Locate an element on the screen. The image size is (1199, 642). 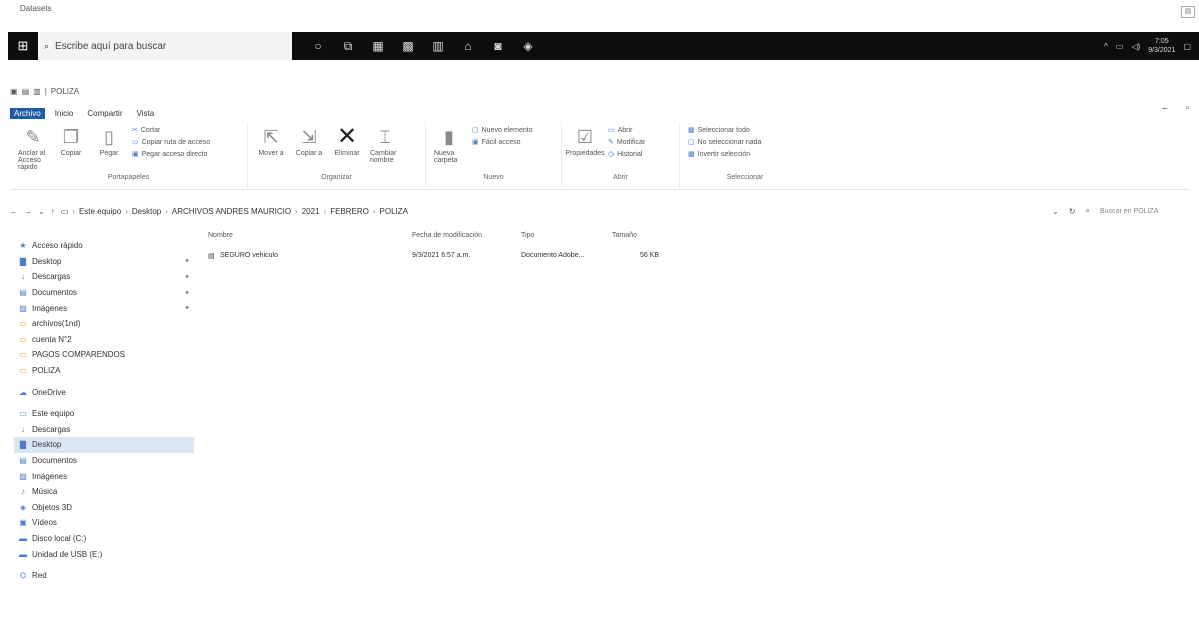
breadcrumb-item: POLIZA is located at coordinates (394, 211).